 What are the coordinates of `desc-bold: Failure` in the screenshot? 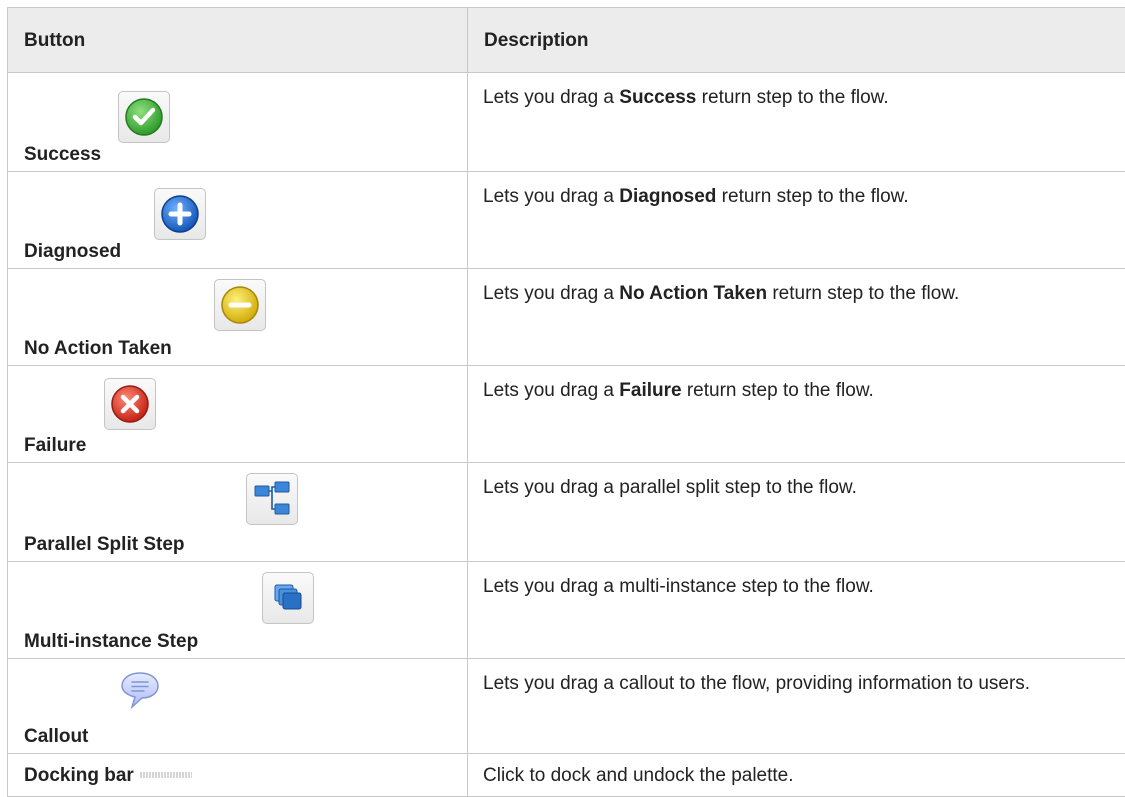 It's located at (650, 390).